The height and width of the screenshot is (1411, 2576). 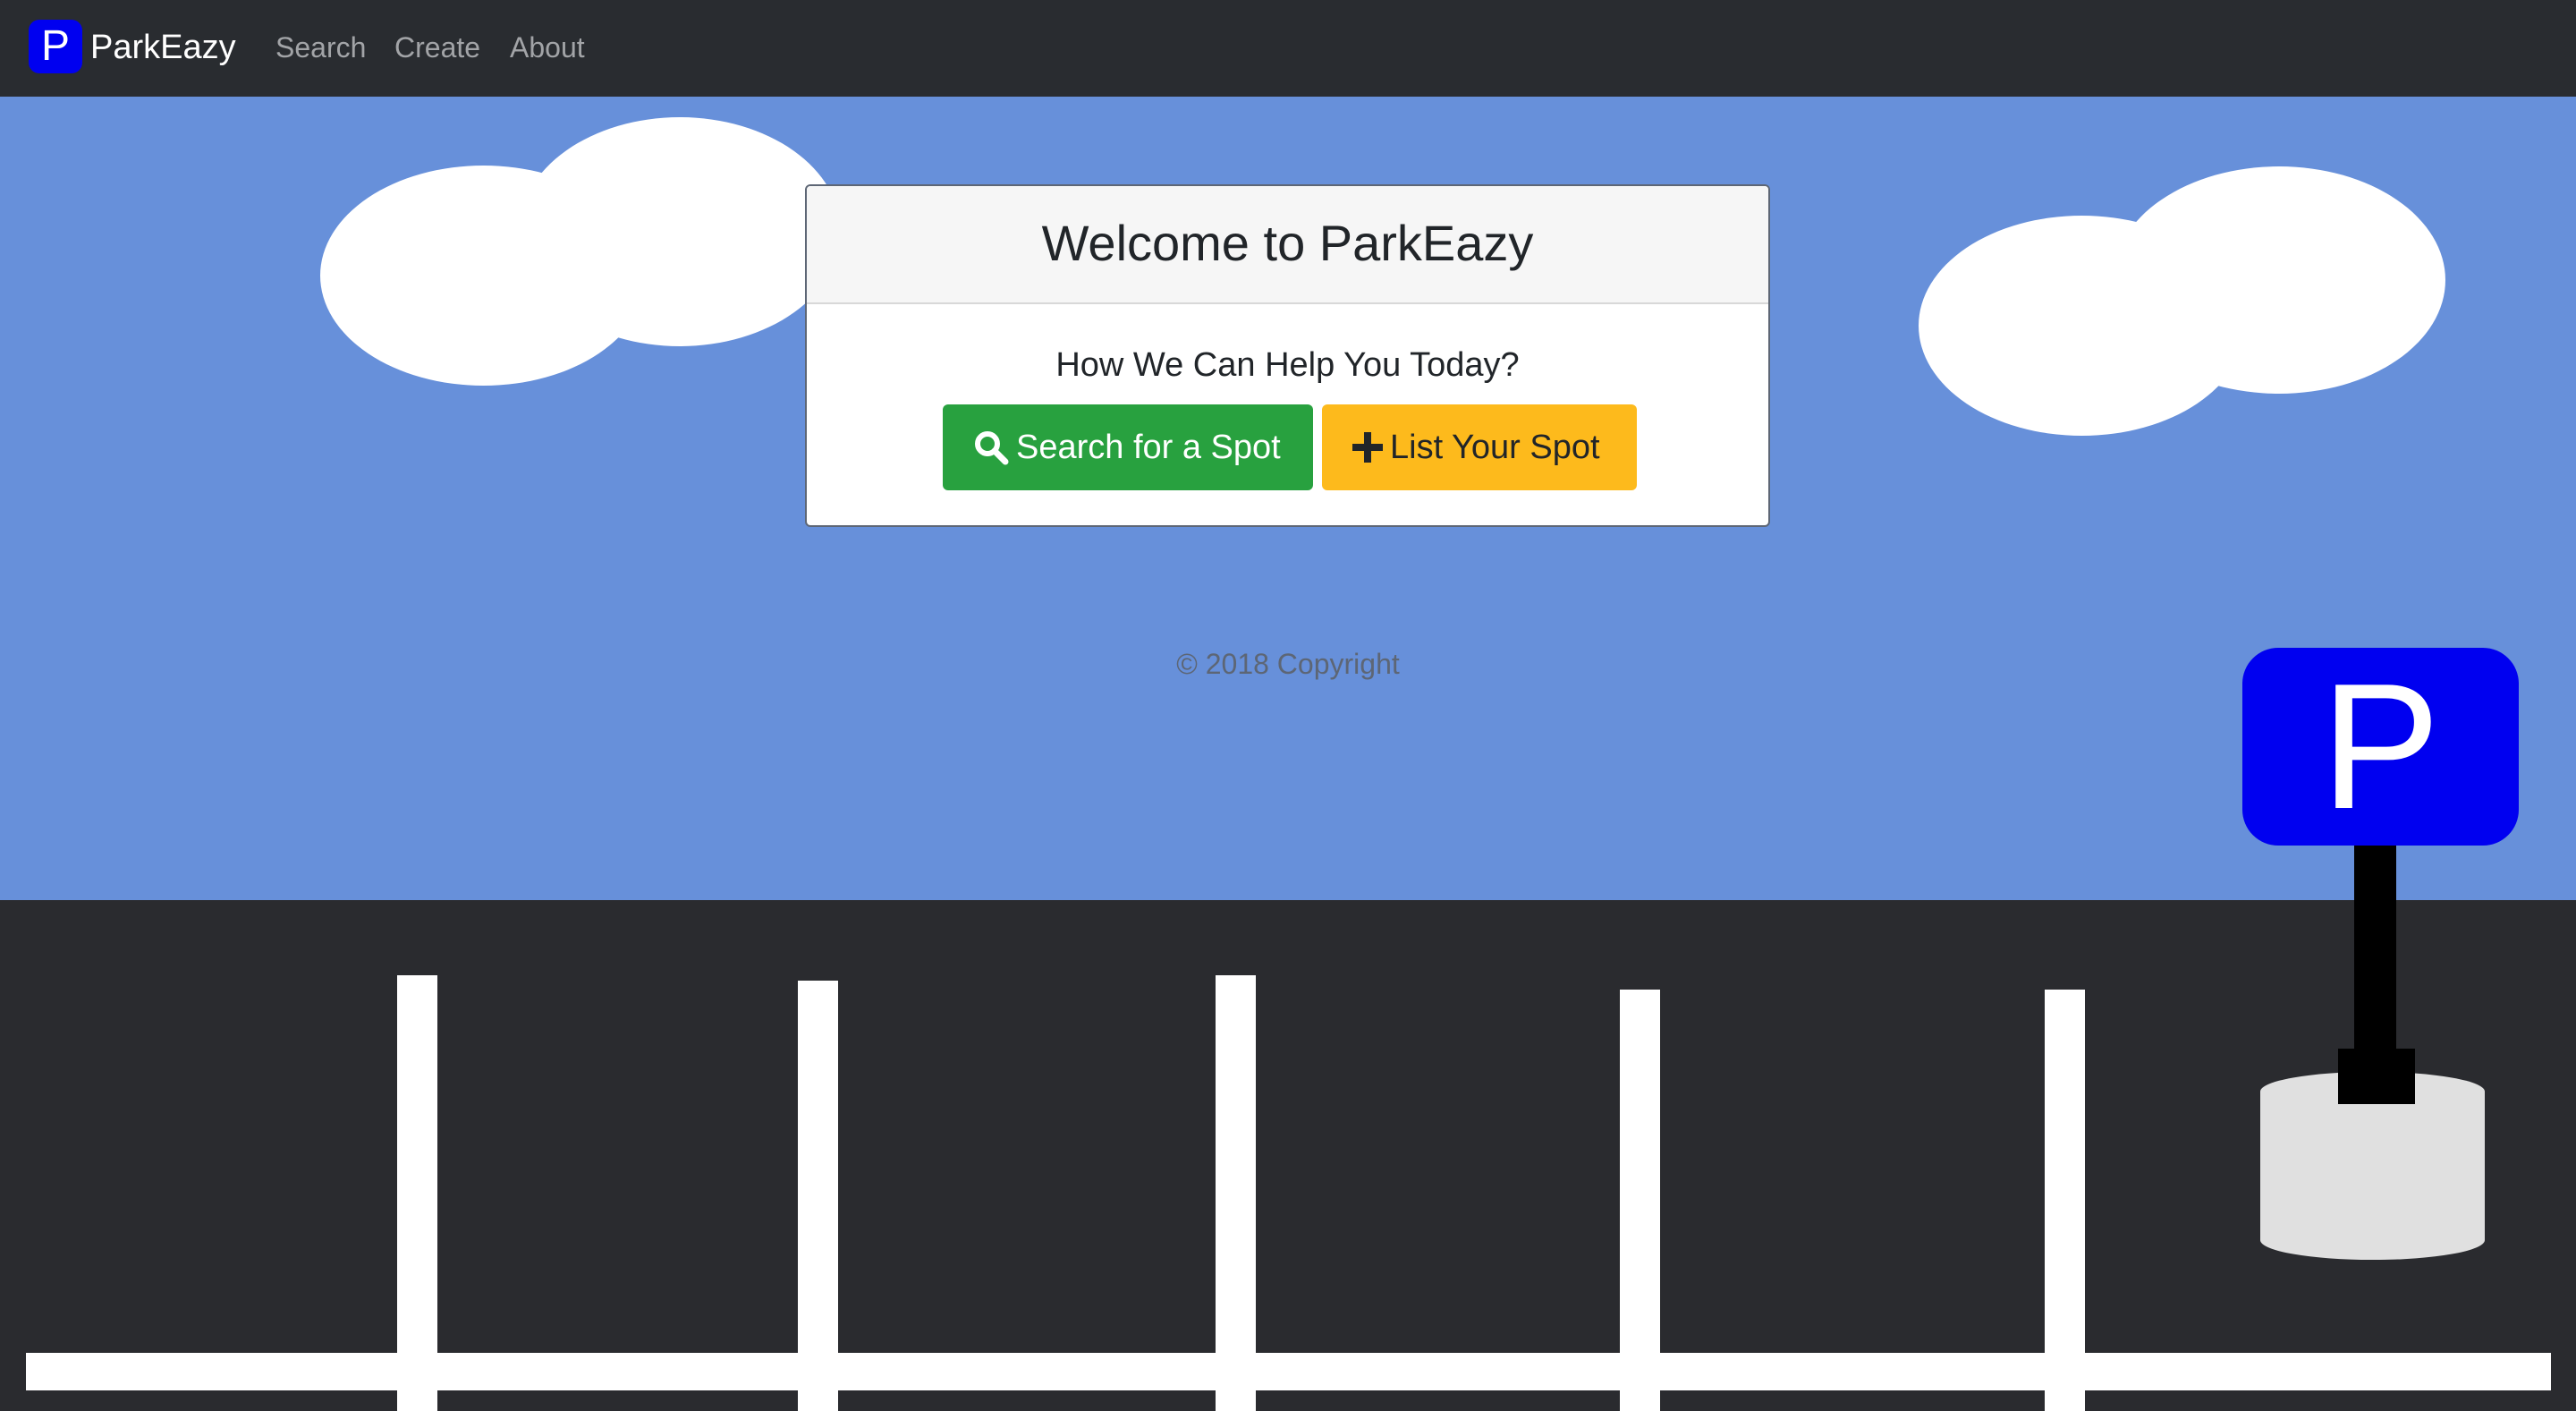 I want to click on sign-post-cap, so click(x=2376, y=1076).